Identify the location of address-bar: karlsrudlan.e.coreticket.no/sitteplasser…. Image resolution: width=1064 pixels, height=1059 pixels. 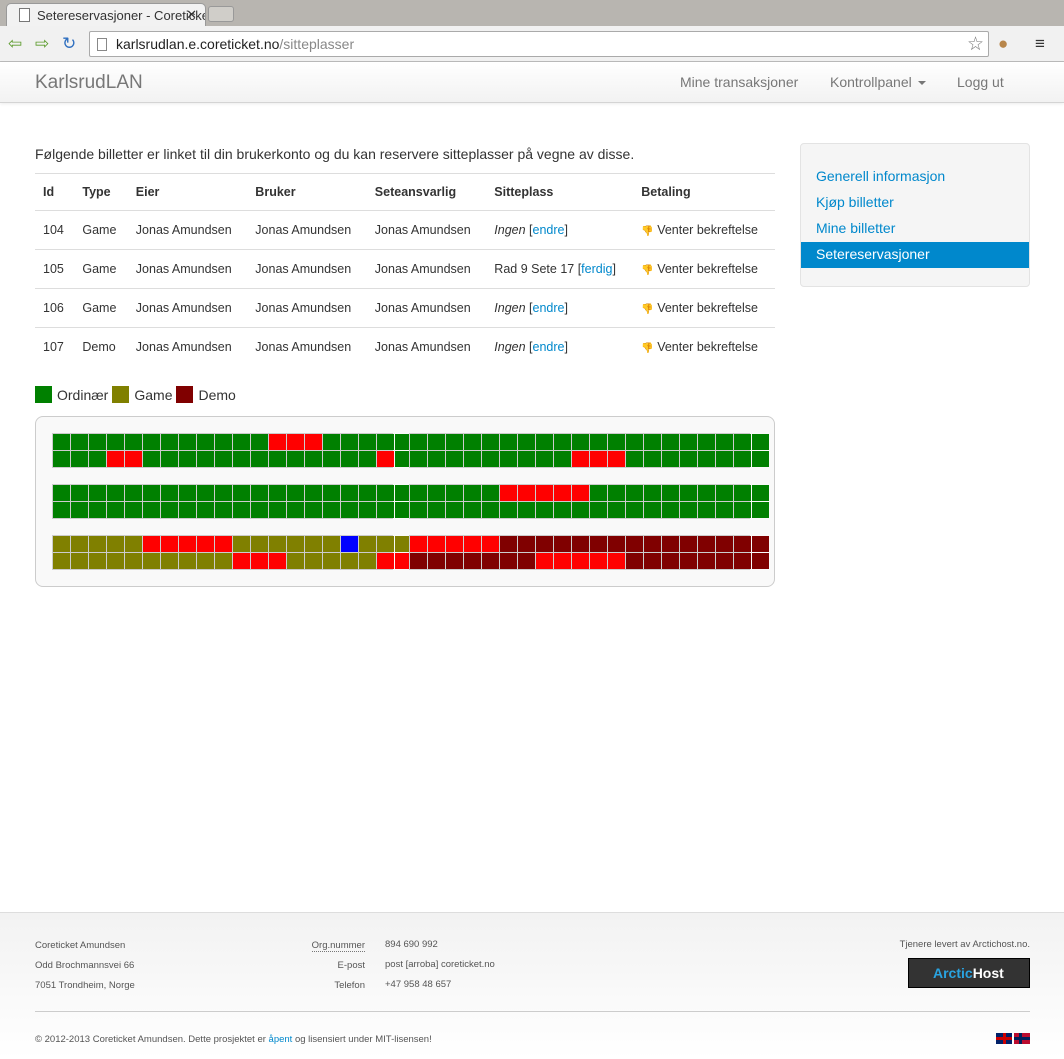
(539, 44).